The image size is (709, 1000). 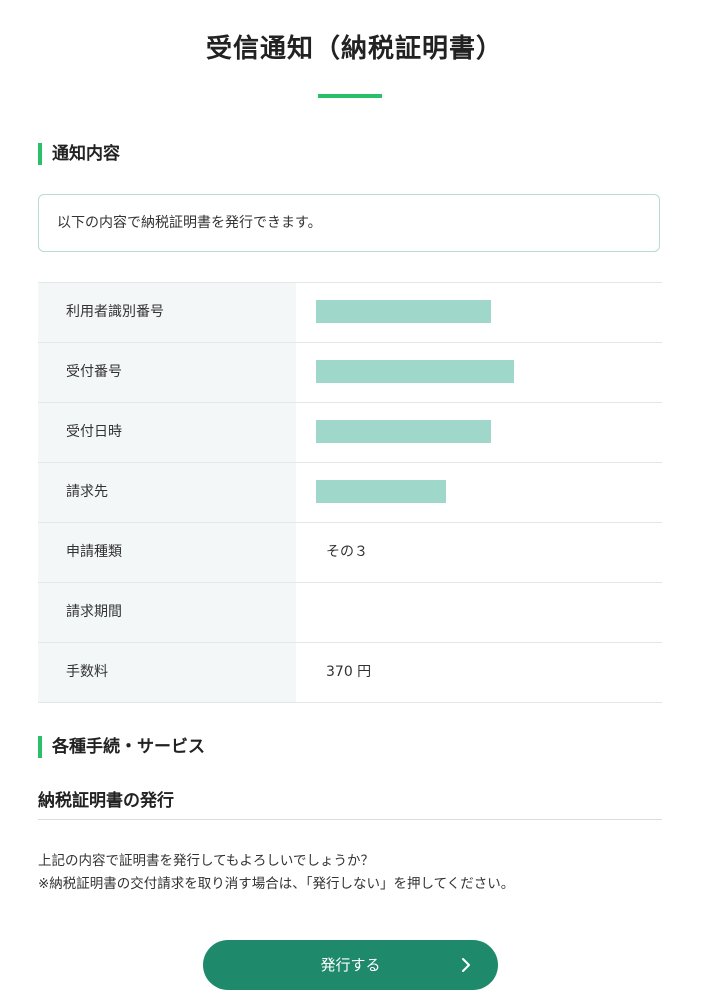 What do you see at coordinates (167, 432) in the screenshot?
I see `detail-label-receipt-datetime: 受付日時` at bounding box center [167, 432].